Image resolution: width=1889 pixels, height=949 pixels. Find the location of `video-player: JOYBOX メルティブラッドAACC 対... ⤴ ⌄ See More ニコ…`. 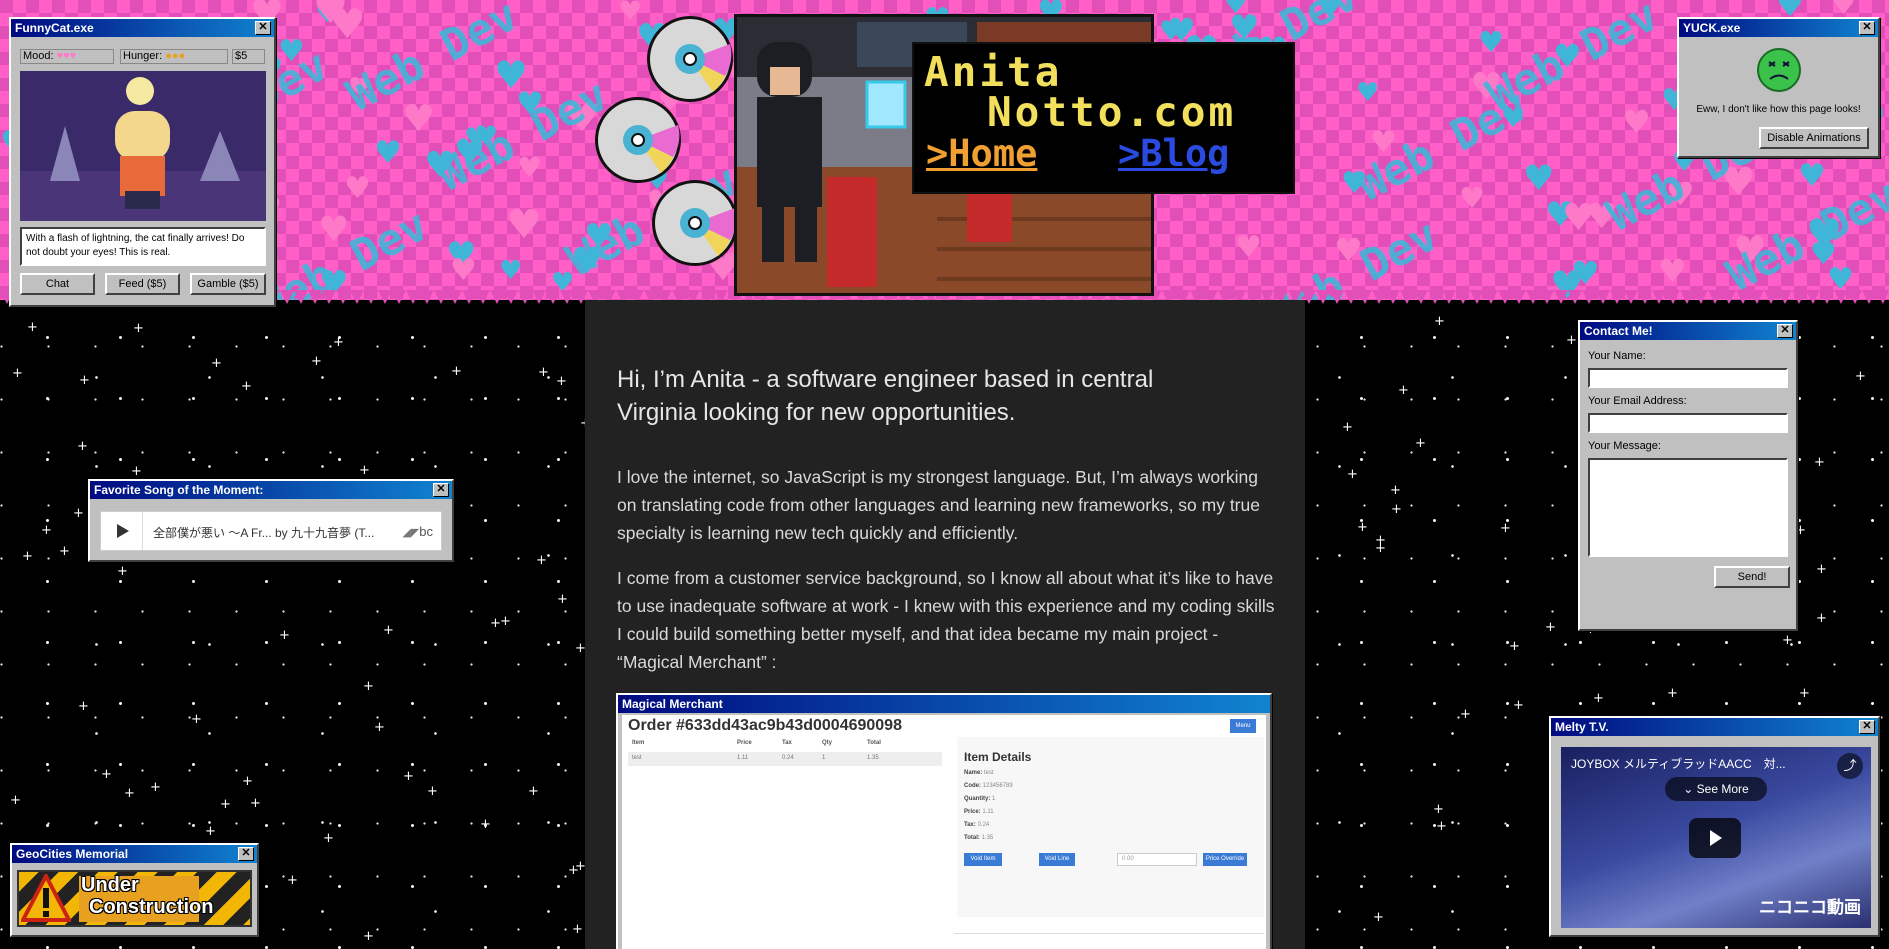

video-player: JOYBOX メルティブラッドAACC 対... ⤴ ⌄ See More ニコ… is located at coordinates (1716, 837).